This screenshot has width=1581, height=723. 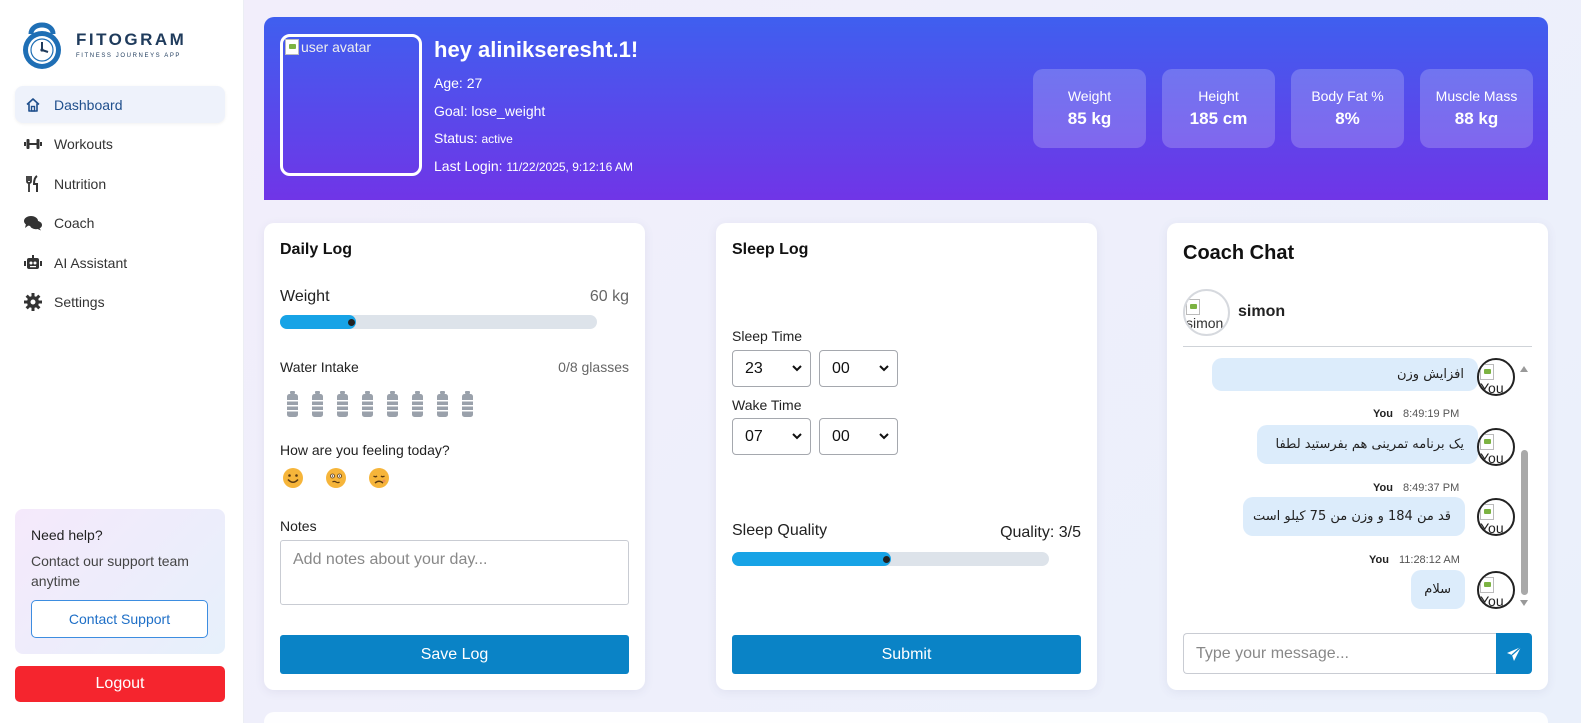 I want to click on wake-minute-select: 00, so click(x=858, y=436).